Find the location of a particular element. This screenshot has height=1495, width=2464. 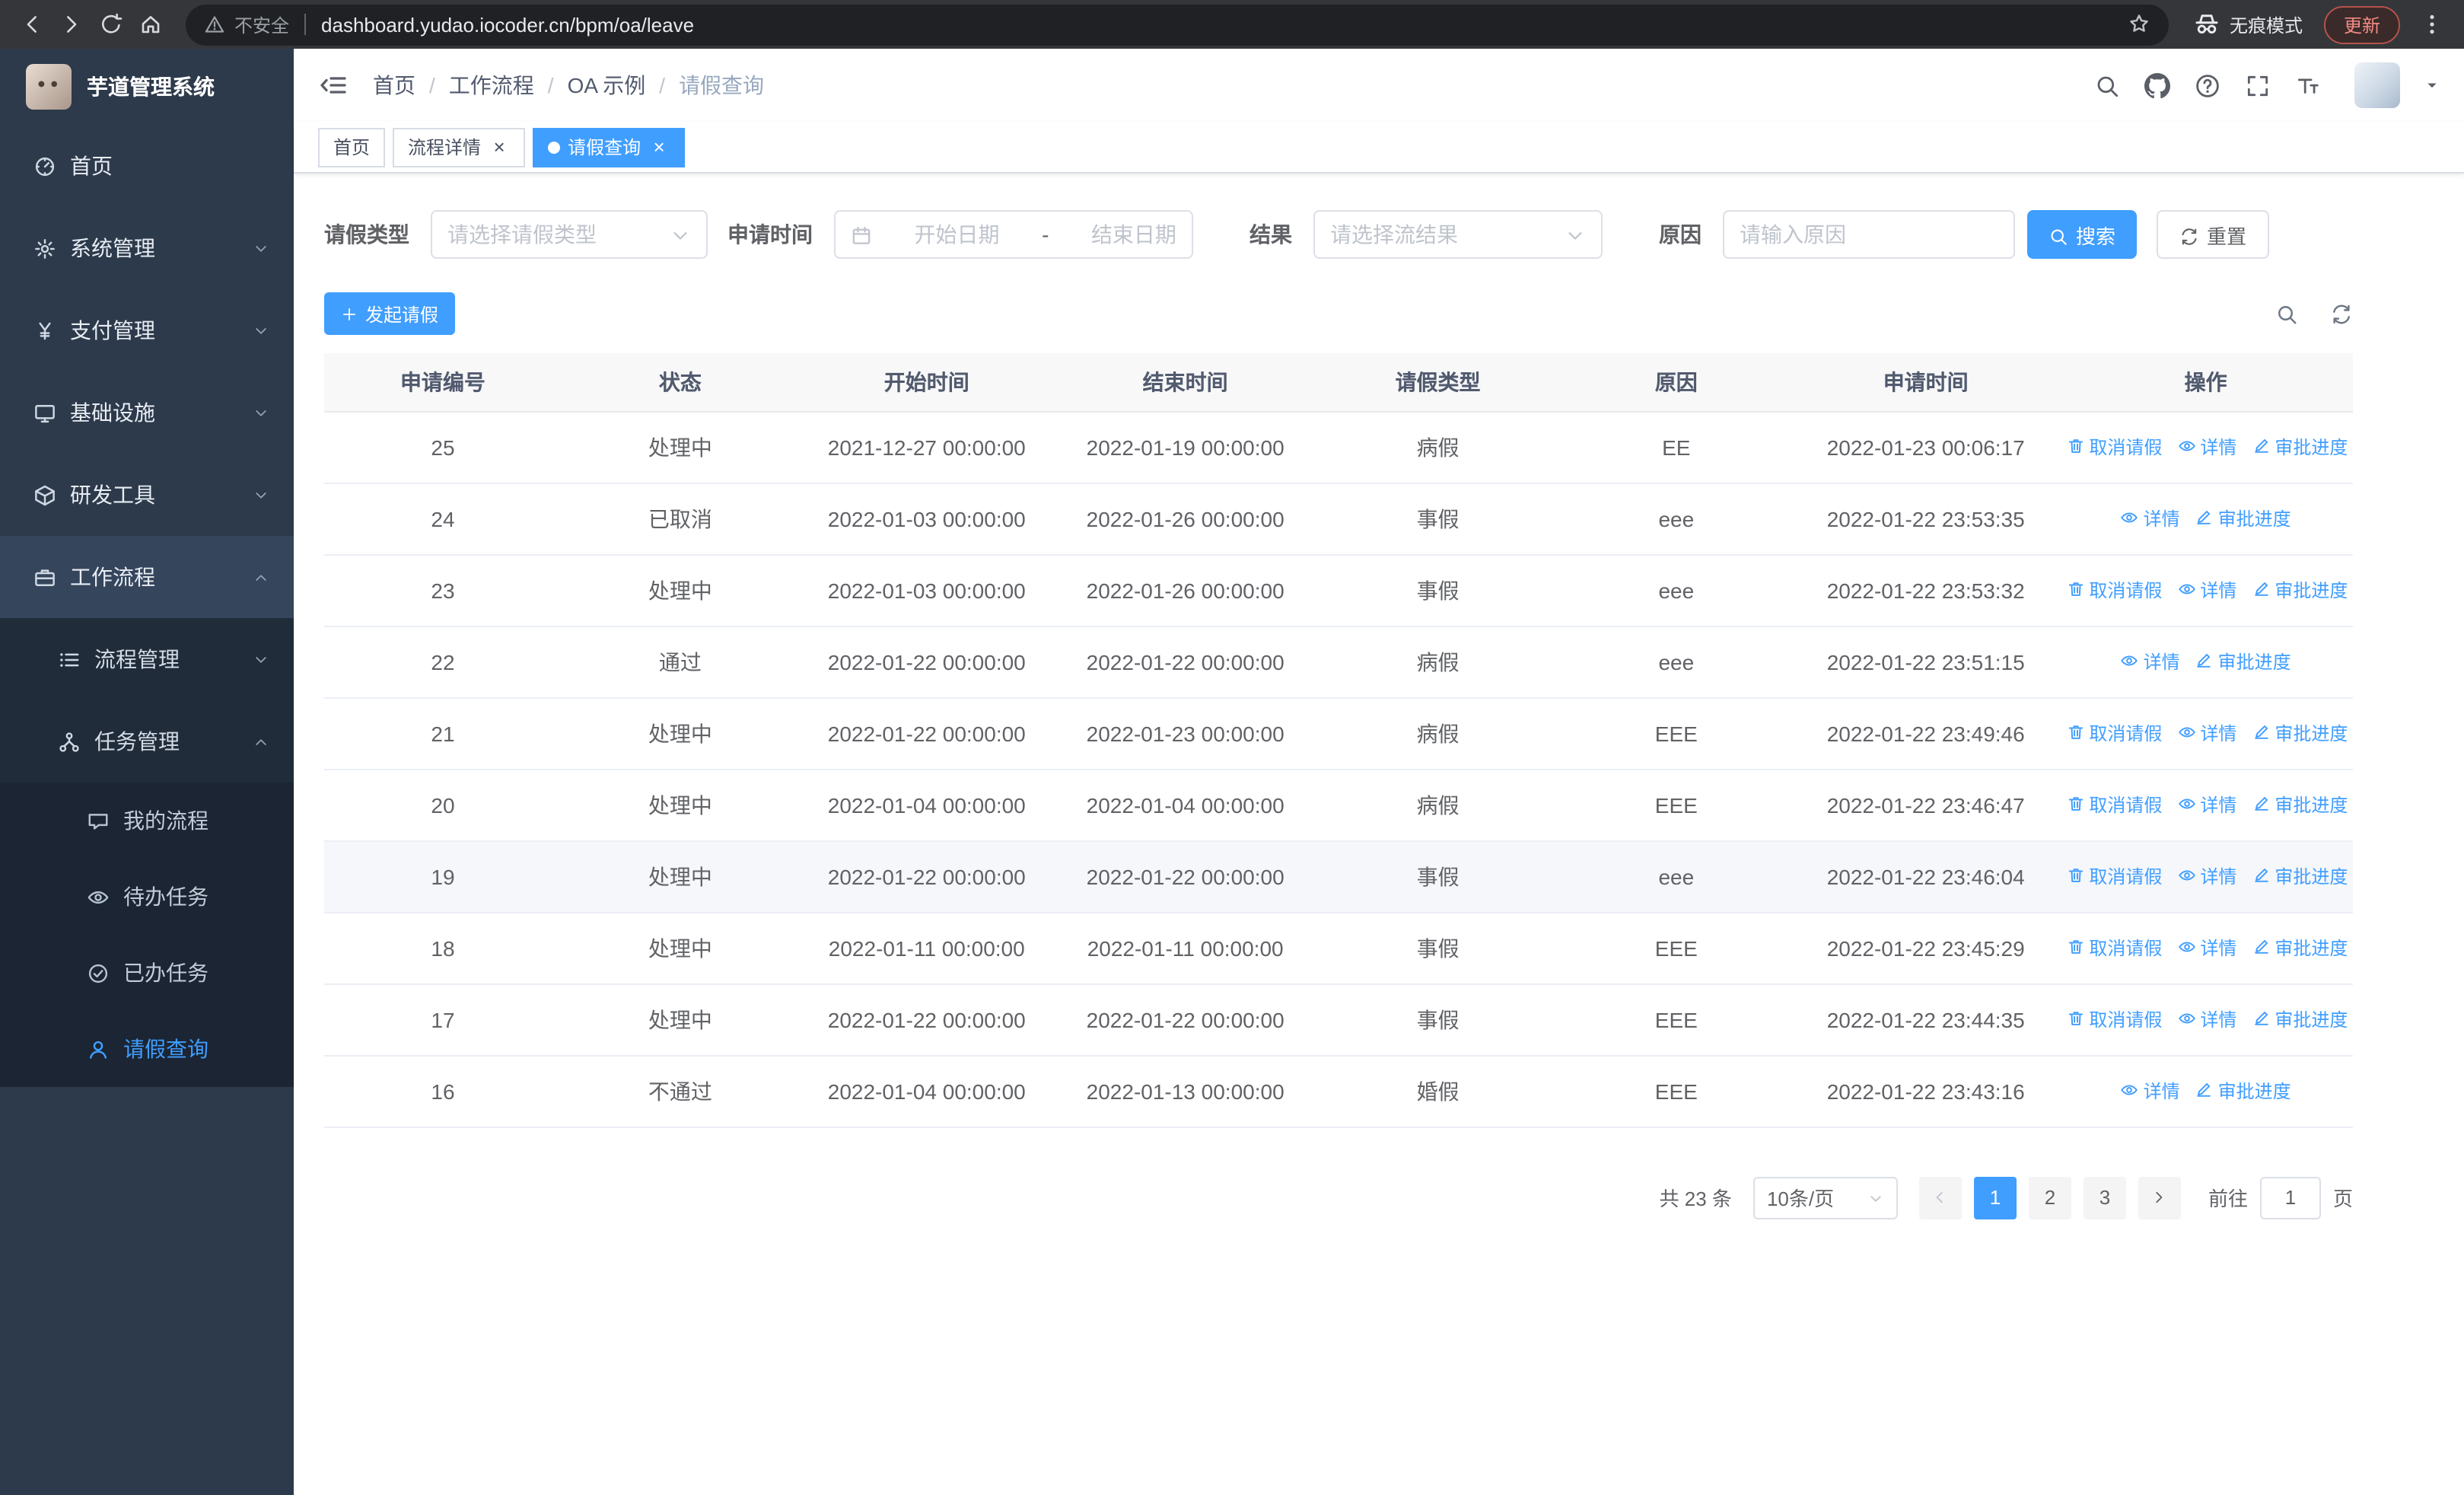

reset-button: 重置 is located at coordinates (2213, 234).